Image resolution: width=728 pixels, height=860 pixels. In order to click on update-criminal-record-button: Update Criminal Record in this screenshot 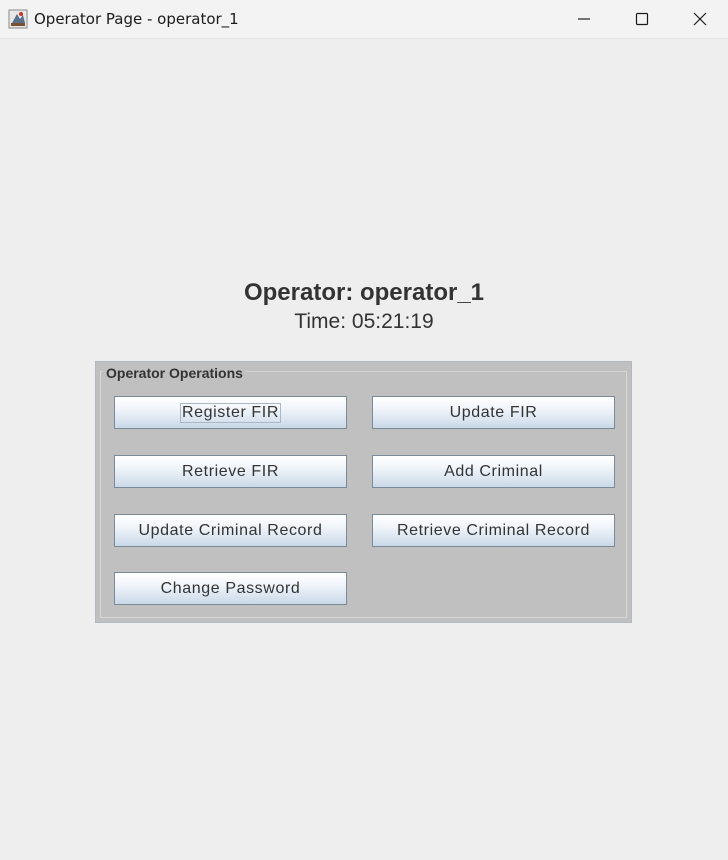, I will do `click(230, 530)`.